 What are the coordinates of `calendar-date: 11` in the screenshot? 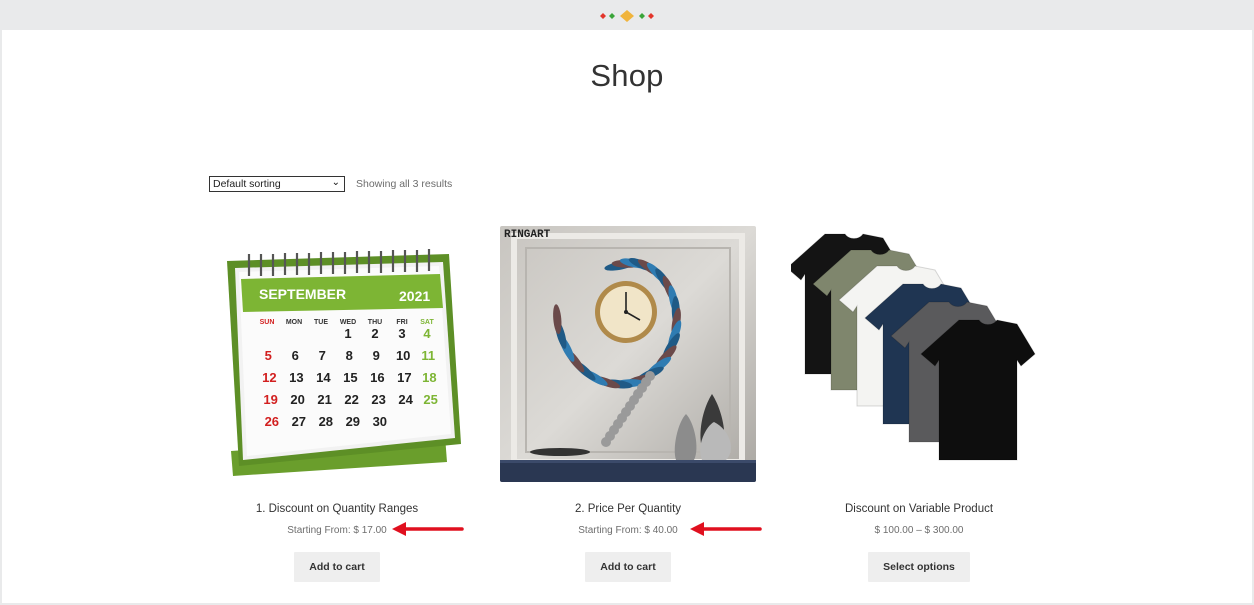 It's located at (428, 355).